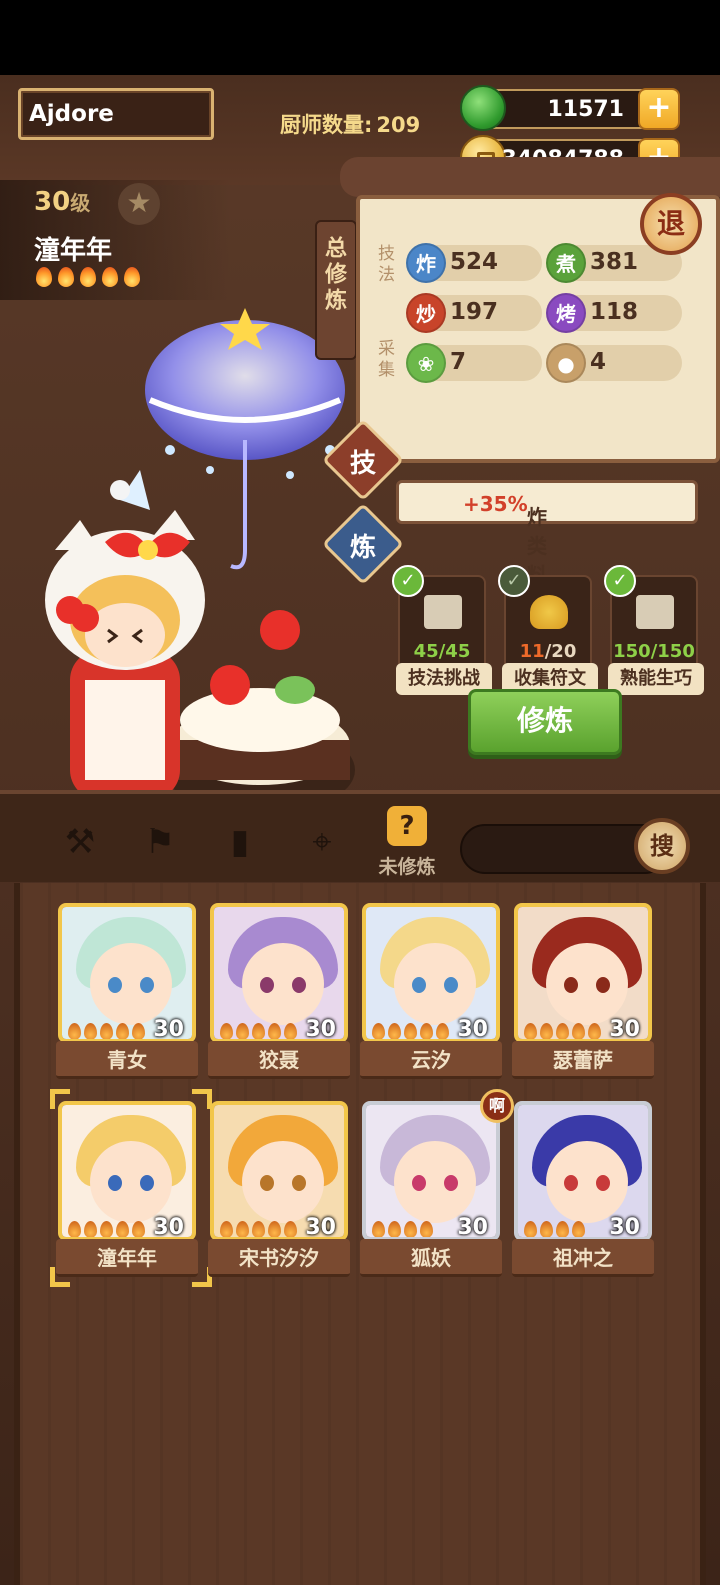  Describe the element at coordinates (279, 1060) in the screenshot. I see `chef-name: 狡聂` at that location.